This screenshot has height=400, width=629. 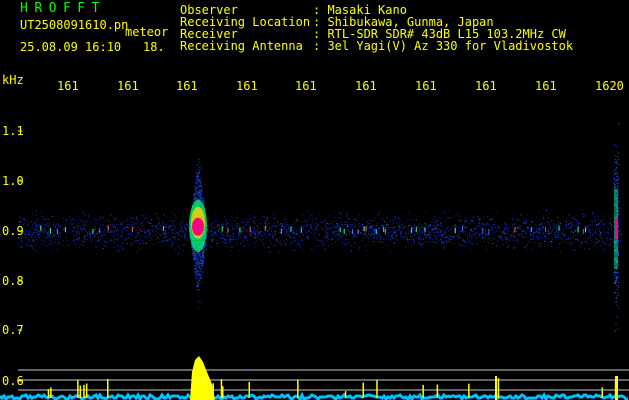 What do you see at coordinates (546, 86) in the screenshot?
I see `x-tick-label: 161` at bounding box center [546, 86].